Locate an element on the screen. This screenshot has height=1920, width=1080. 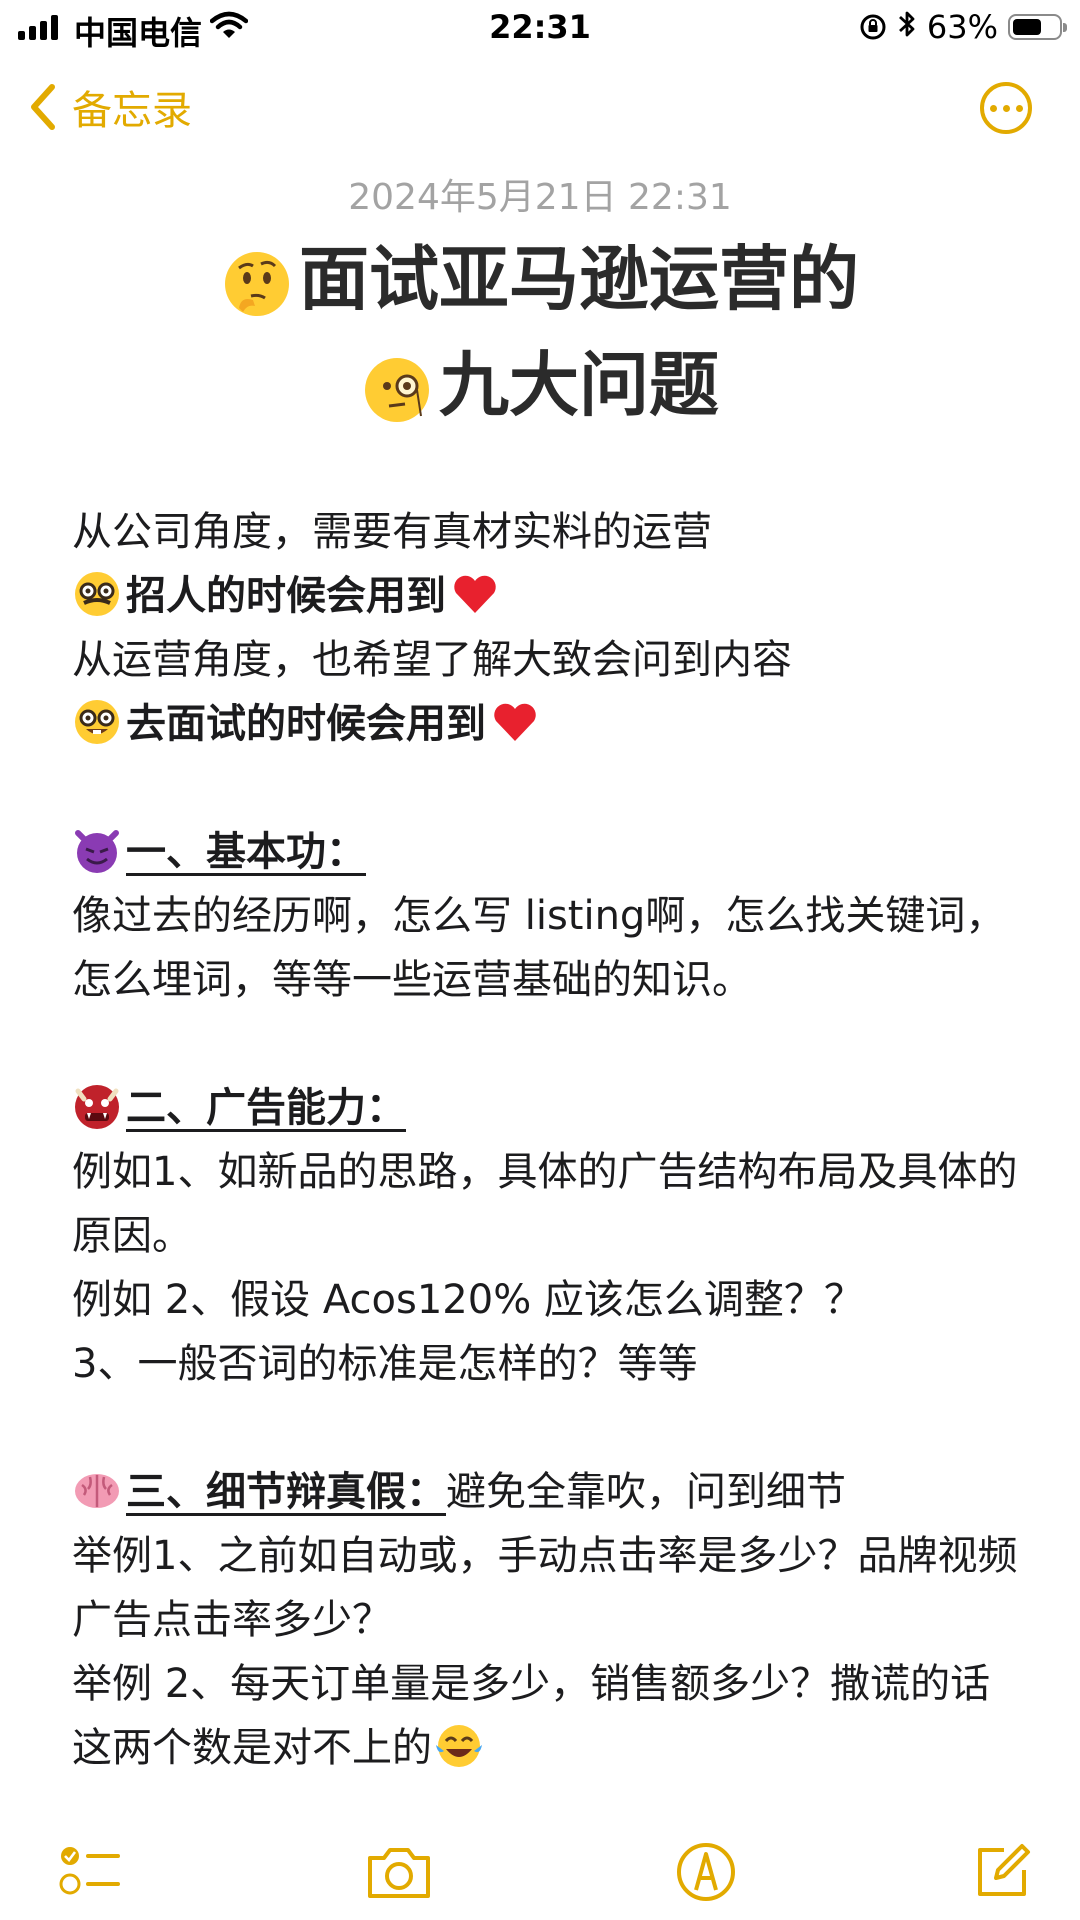
section-2-line-3: 3、一般否词的标准是怎样的？等等 is located at coordinates (385, 1364).